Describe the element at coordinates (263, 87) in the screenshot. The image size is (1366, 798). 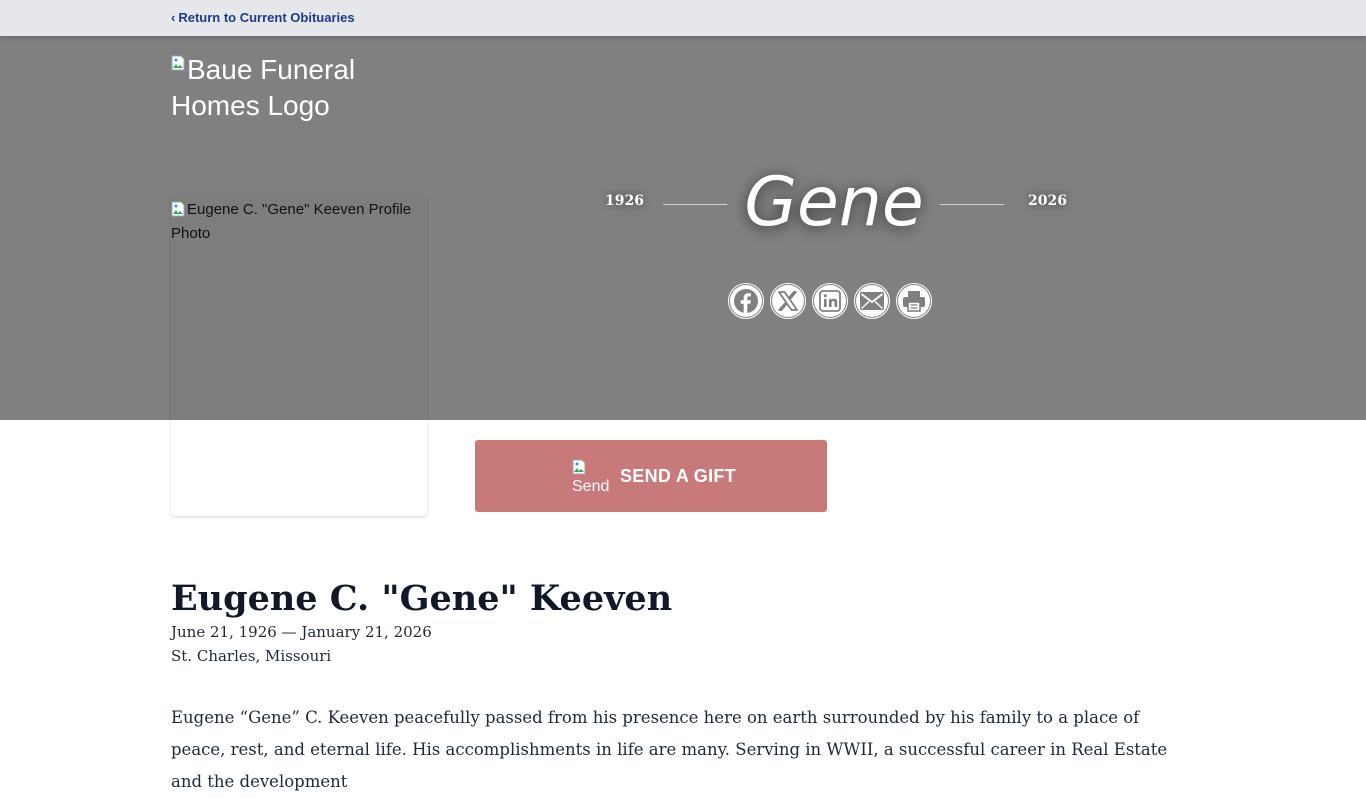
I see `logo-alt-text: Baue Funeral Homes Logo` at that location.